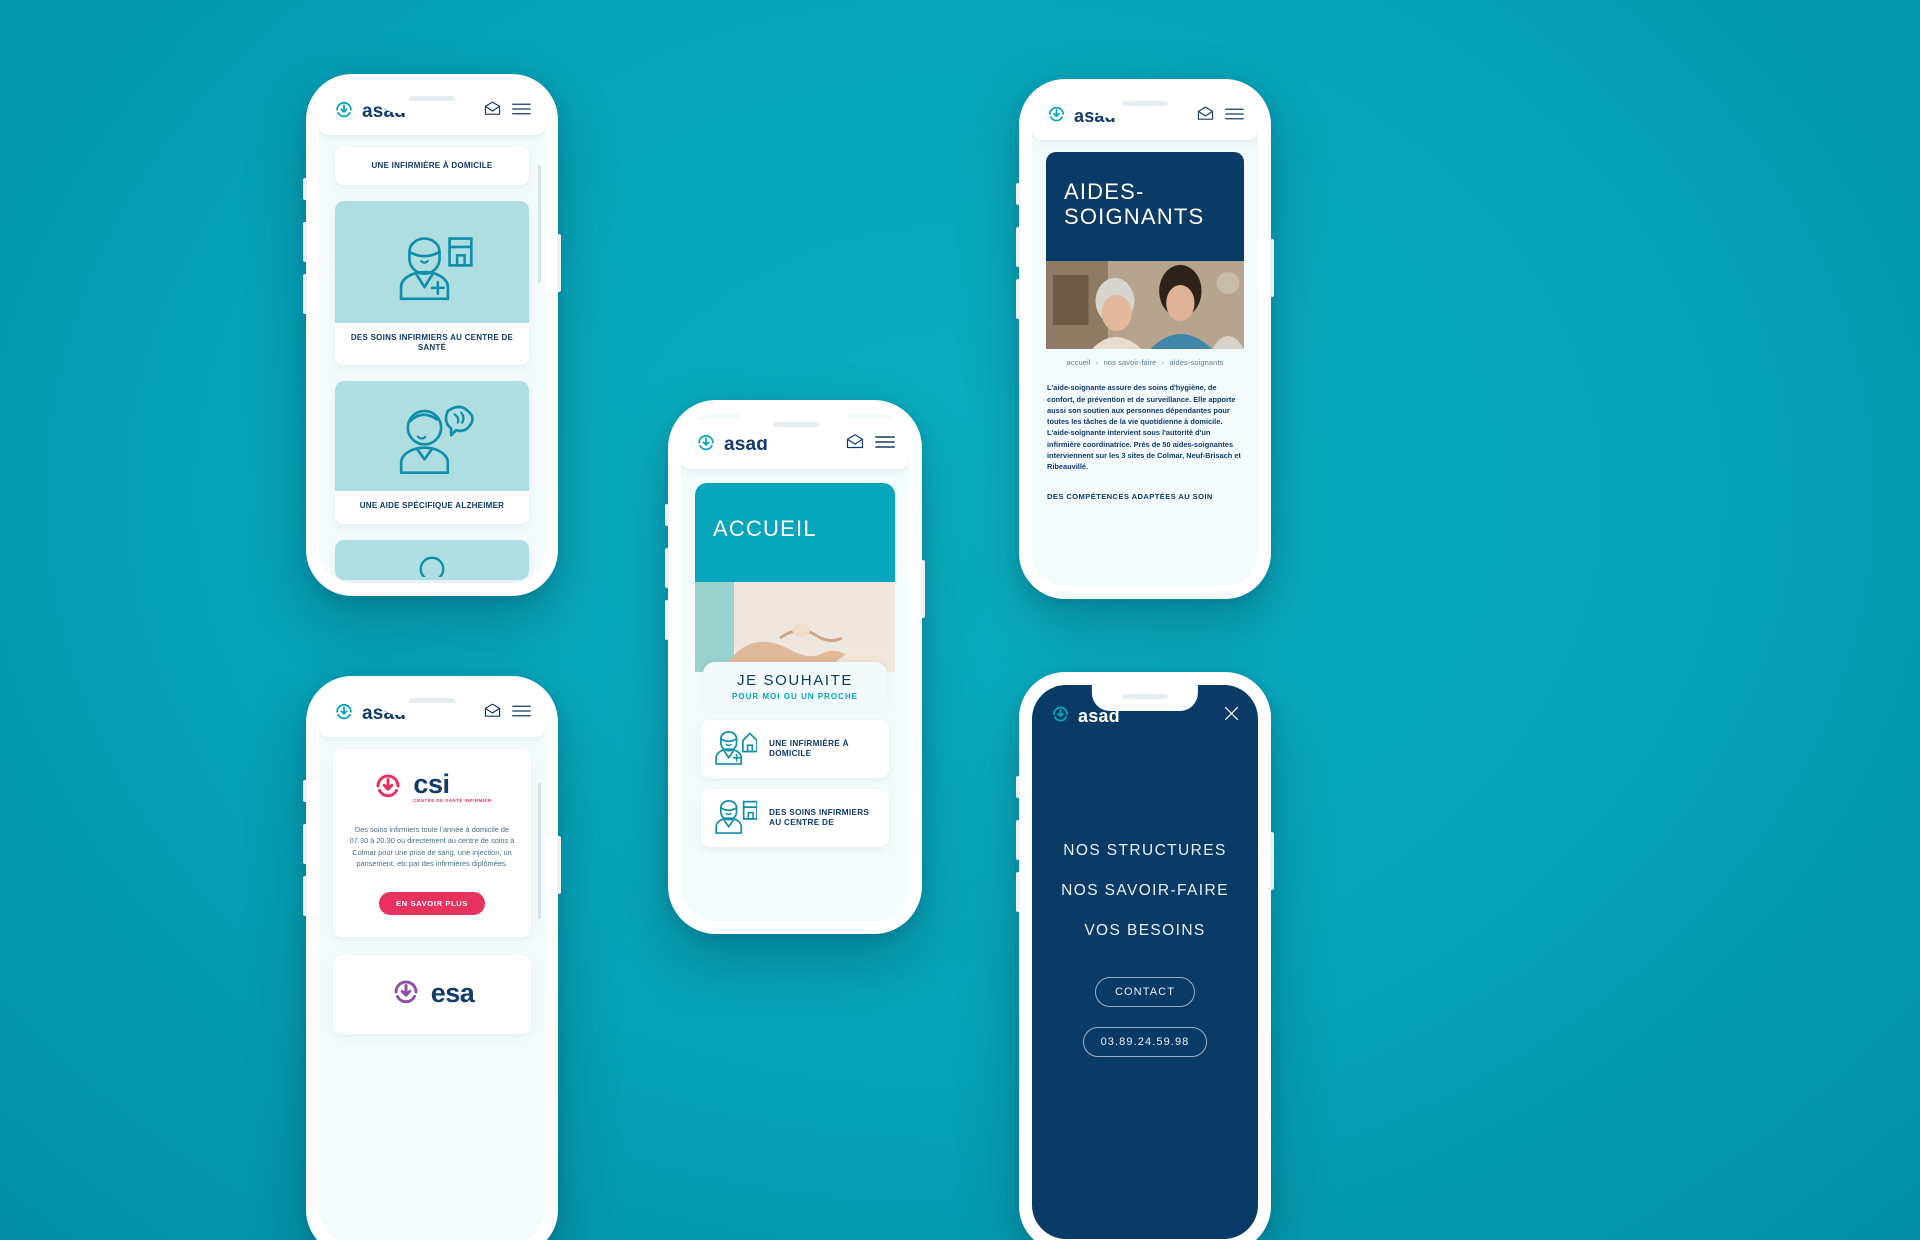 Image resolution: width=1920 pixels, height=1240 pixels. Describe the element at coordinates (1130, 497) in the screenshot. I see `article-section-heading: DES COMPÉTENCES ADAPTÉES AU SOIN` at that location.